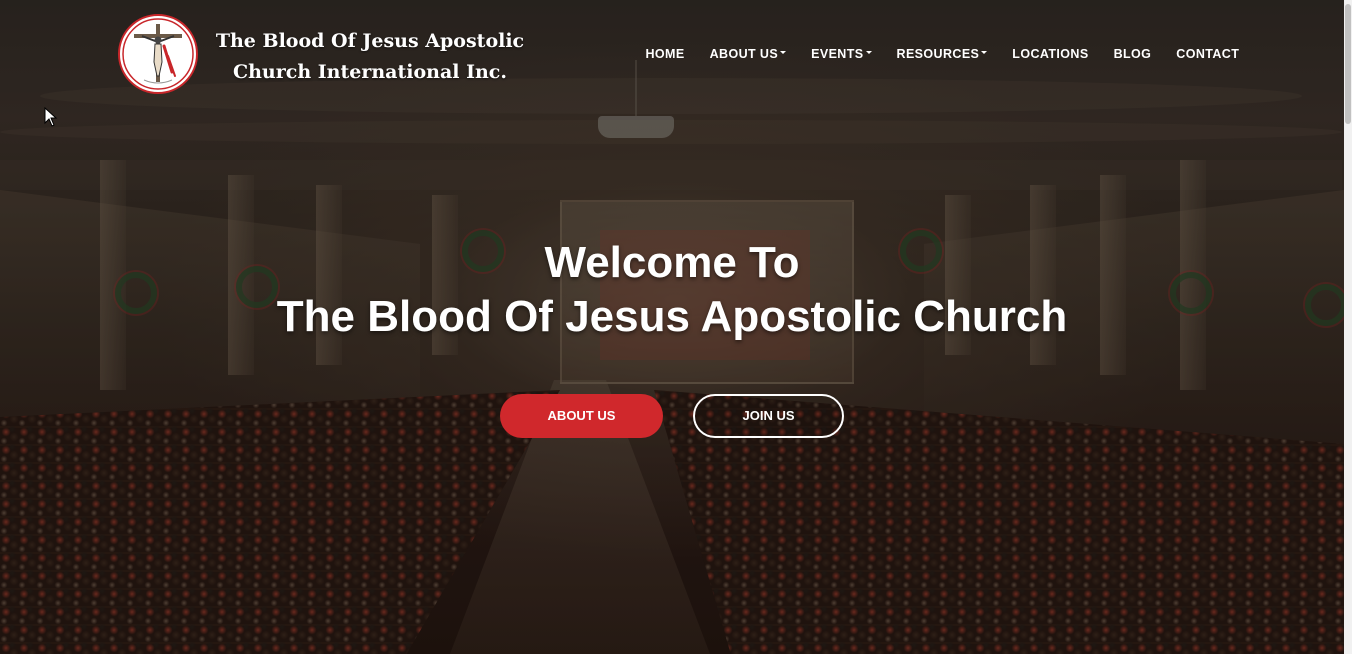  I want to click on nav-blog: BLOG, so click(1132, 54).